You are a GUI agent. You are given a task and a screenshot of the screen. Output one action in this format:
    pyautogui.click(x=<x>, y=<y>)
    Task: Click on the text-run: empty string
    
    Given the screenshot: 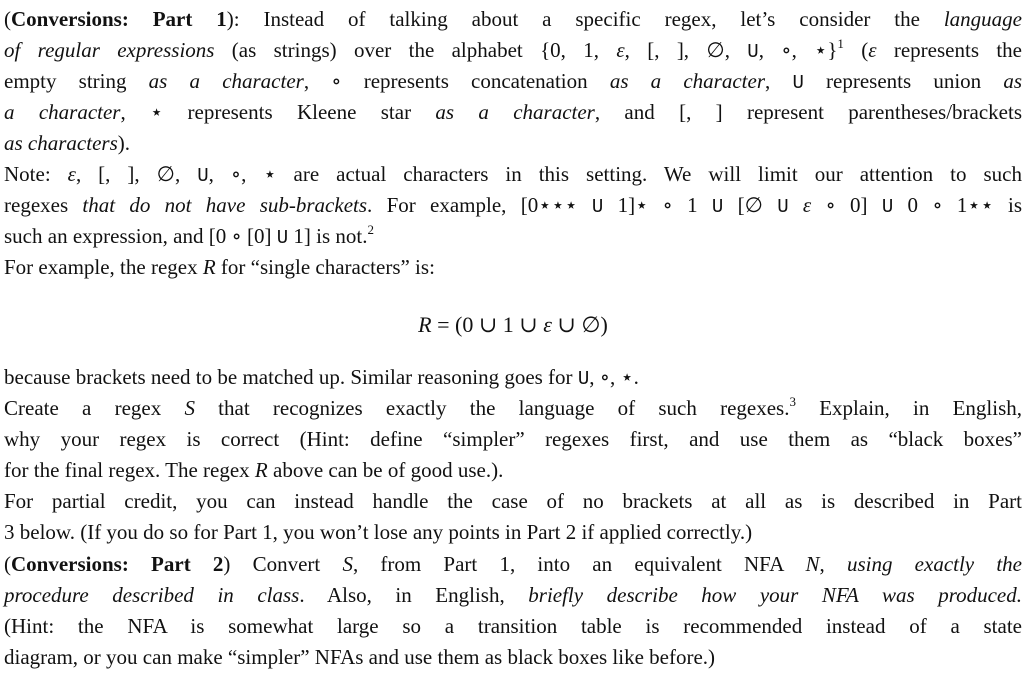 What is the action you would take?
    pyautogui.click(x=76, y=81)
    